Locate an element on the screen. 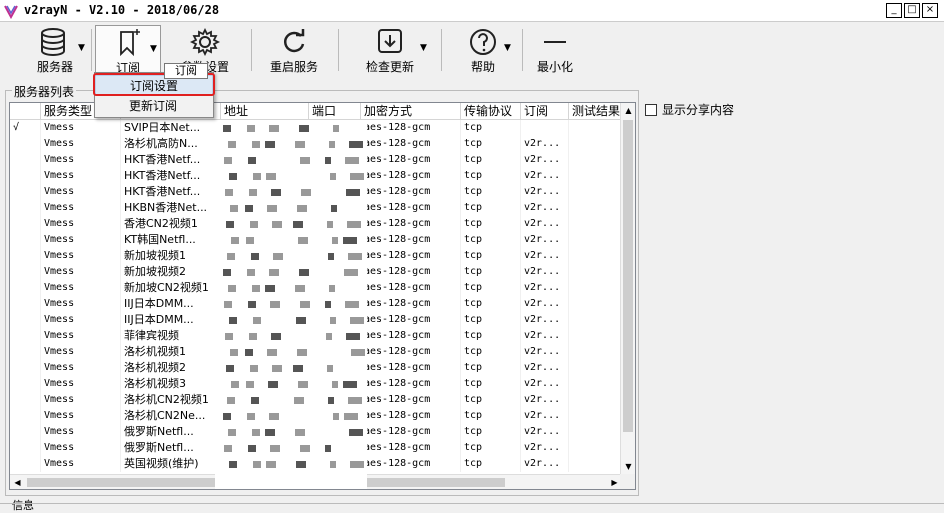 The width and height of the screenshot is (944, 513). row-alias: 新加坡视频2 is located at coordinates (171, 272).